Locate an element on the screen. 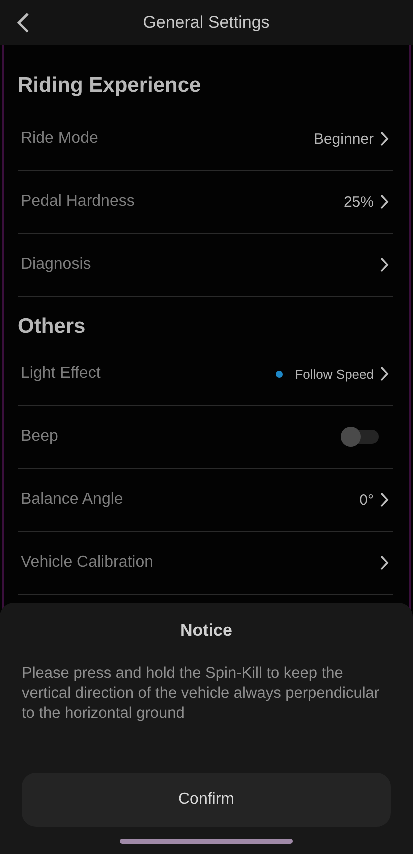 This screenshot has width=413, height=854. row-label: Pedal Hardness is located at coordinates (78, 202).